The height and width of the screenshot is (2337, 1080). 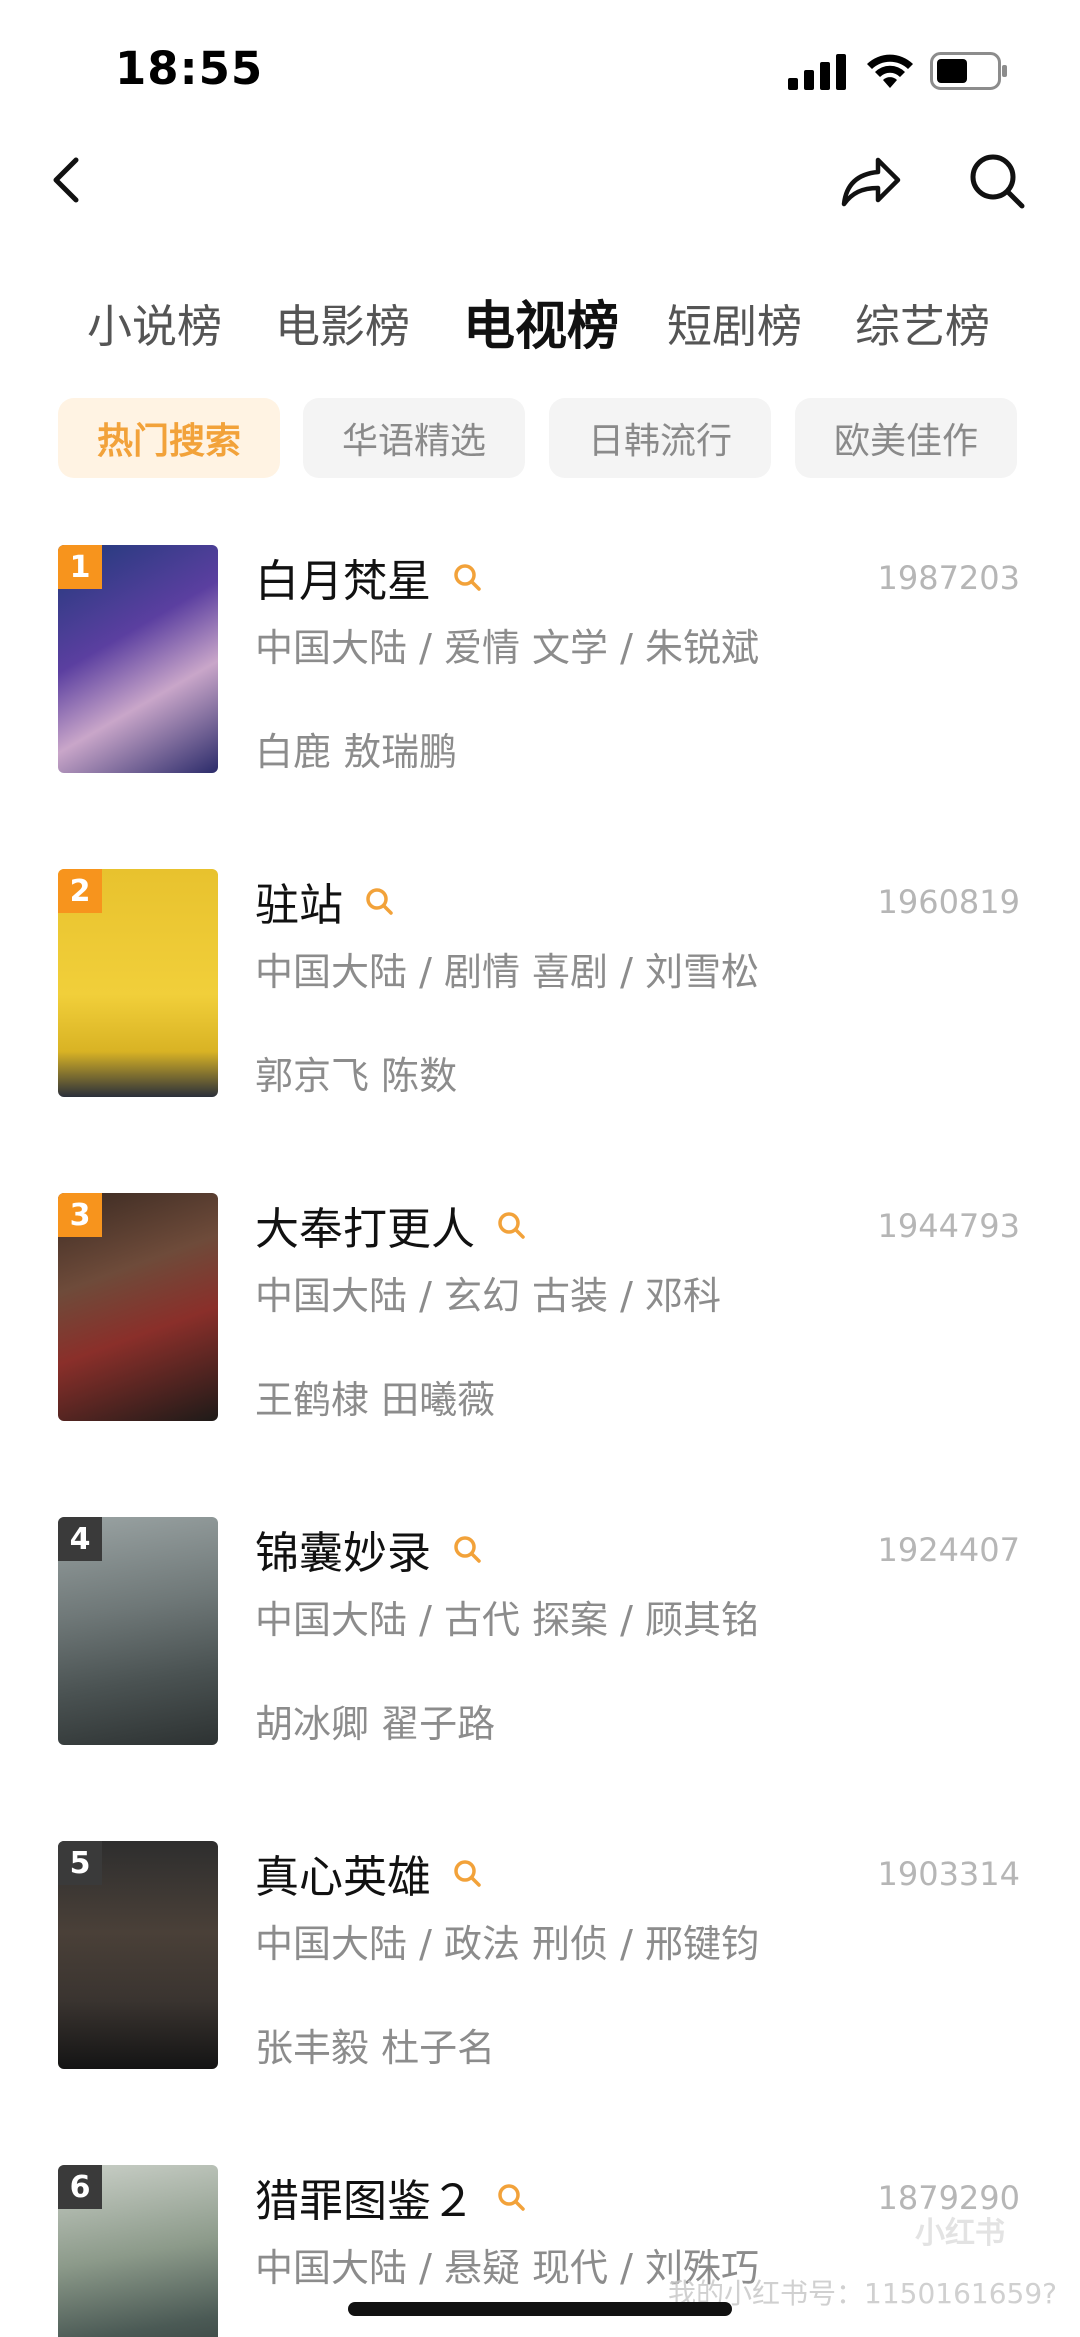 I want to click on chip-chinese-picks: 华语精选, so click(x=414, y=438).